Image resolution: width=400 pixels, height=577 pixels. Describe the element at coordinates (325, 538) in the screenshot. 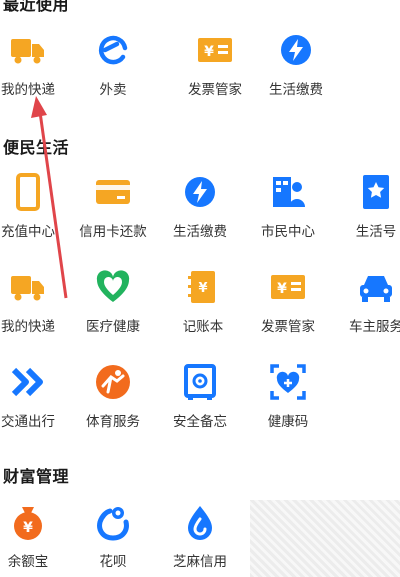

I see `watermark` at that location.